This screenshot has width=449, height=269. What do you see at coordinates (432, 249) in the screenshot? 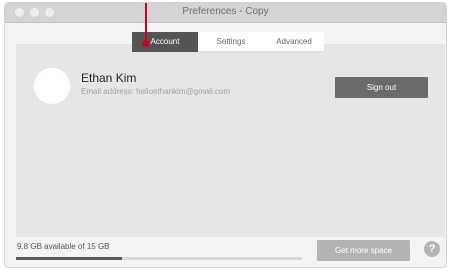
I see `help-icon: ?` at bounding box center [432, 249].